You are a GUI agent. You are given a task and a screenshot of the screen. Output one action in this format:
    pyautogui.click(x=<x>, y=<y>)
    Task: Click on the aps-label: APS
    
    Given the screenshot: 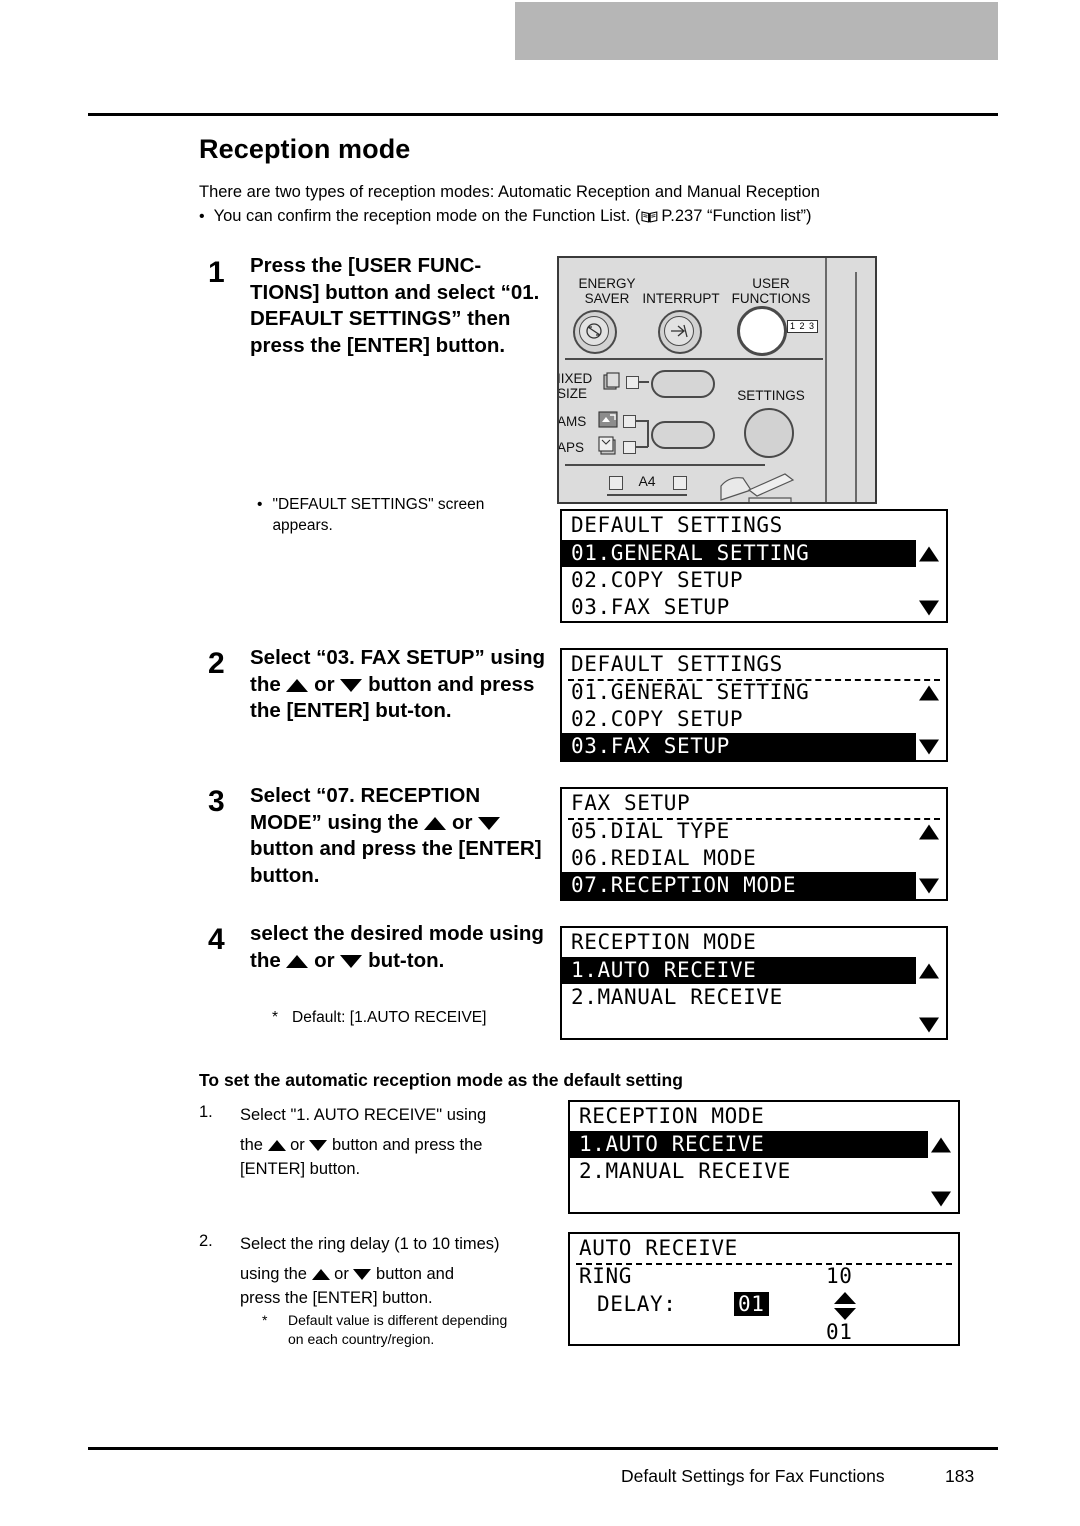 What is the action you would take?
    pyautogui.click(x=571, y=447)
    